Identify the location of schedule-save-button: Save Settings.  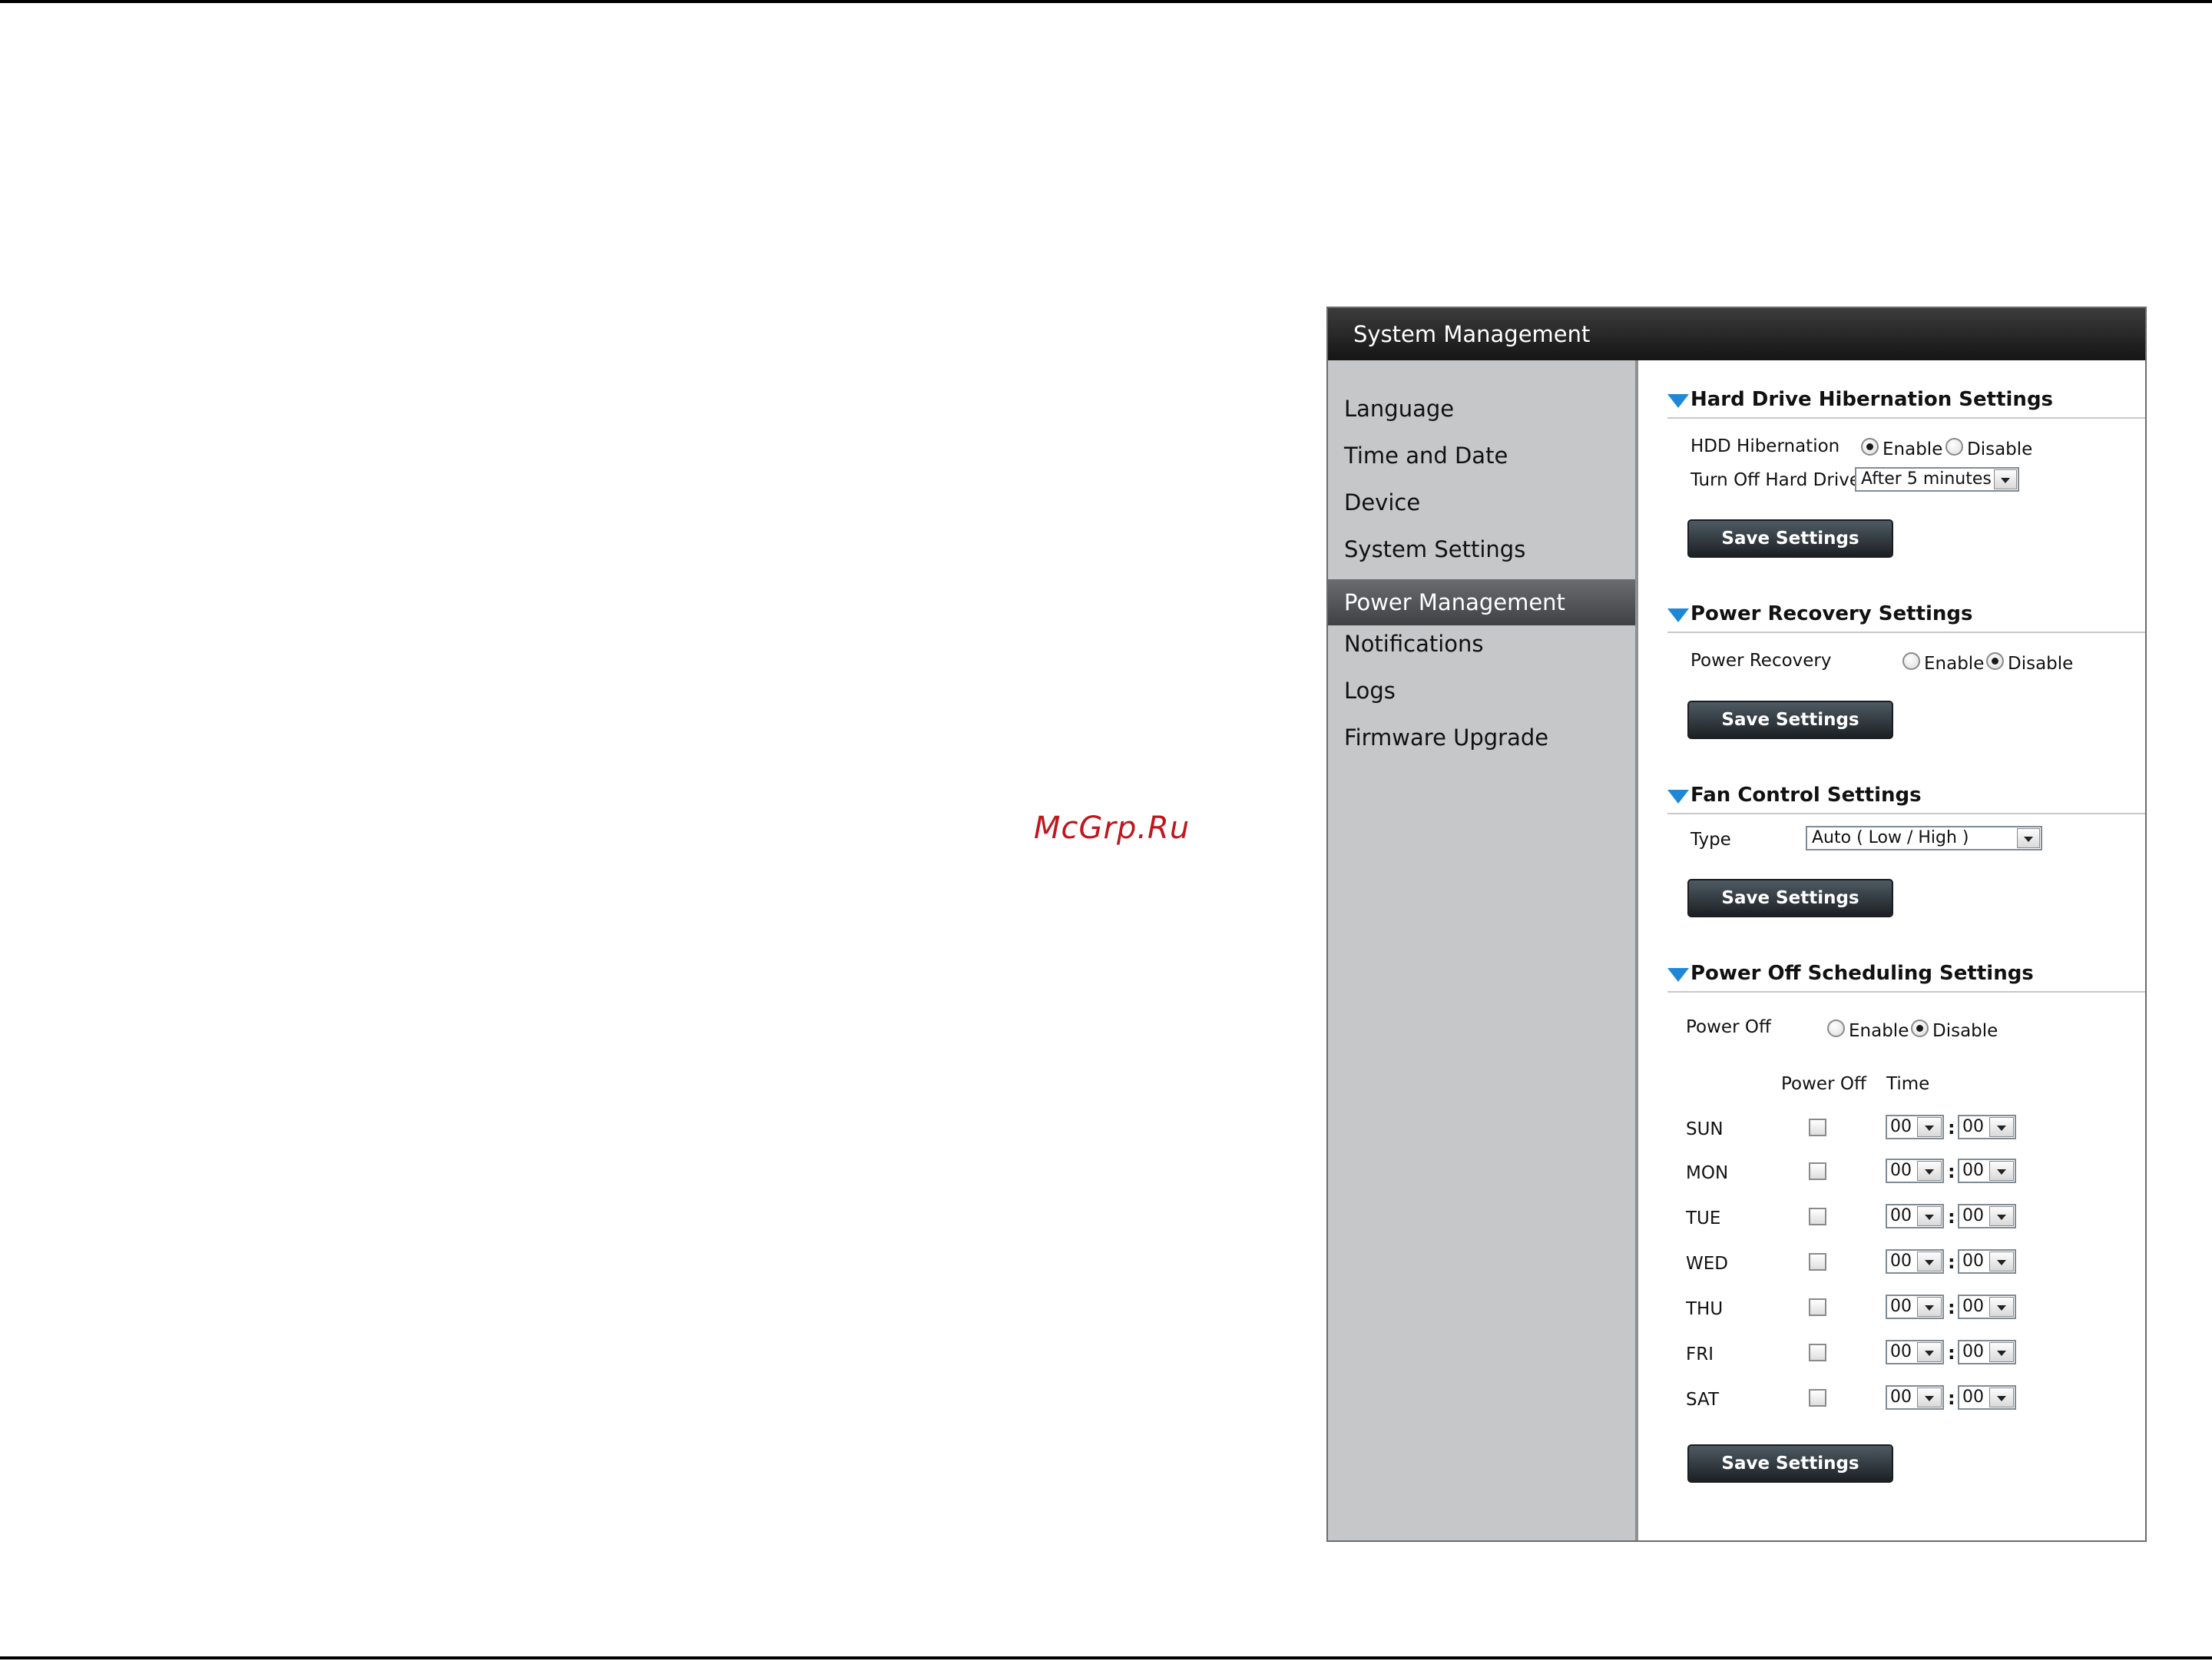
(1790, 1463).